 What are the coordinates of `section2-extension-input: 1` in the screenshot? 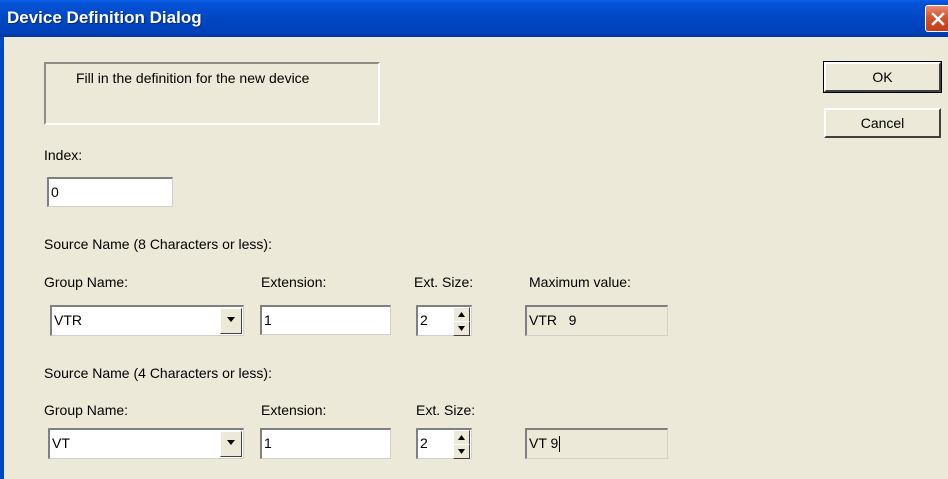 It's located at (325, 443).